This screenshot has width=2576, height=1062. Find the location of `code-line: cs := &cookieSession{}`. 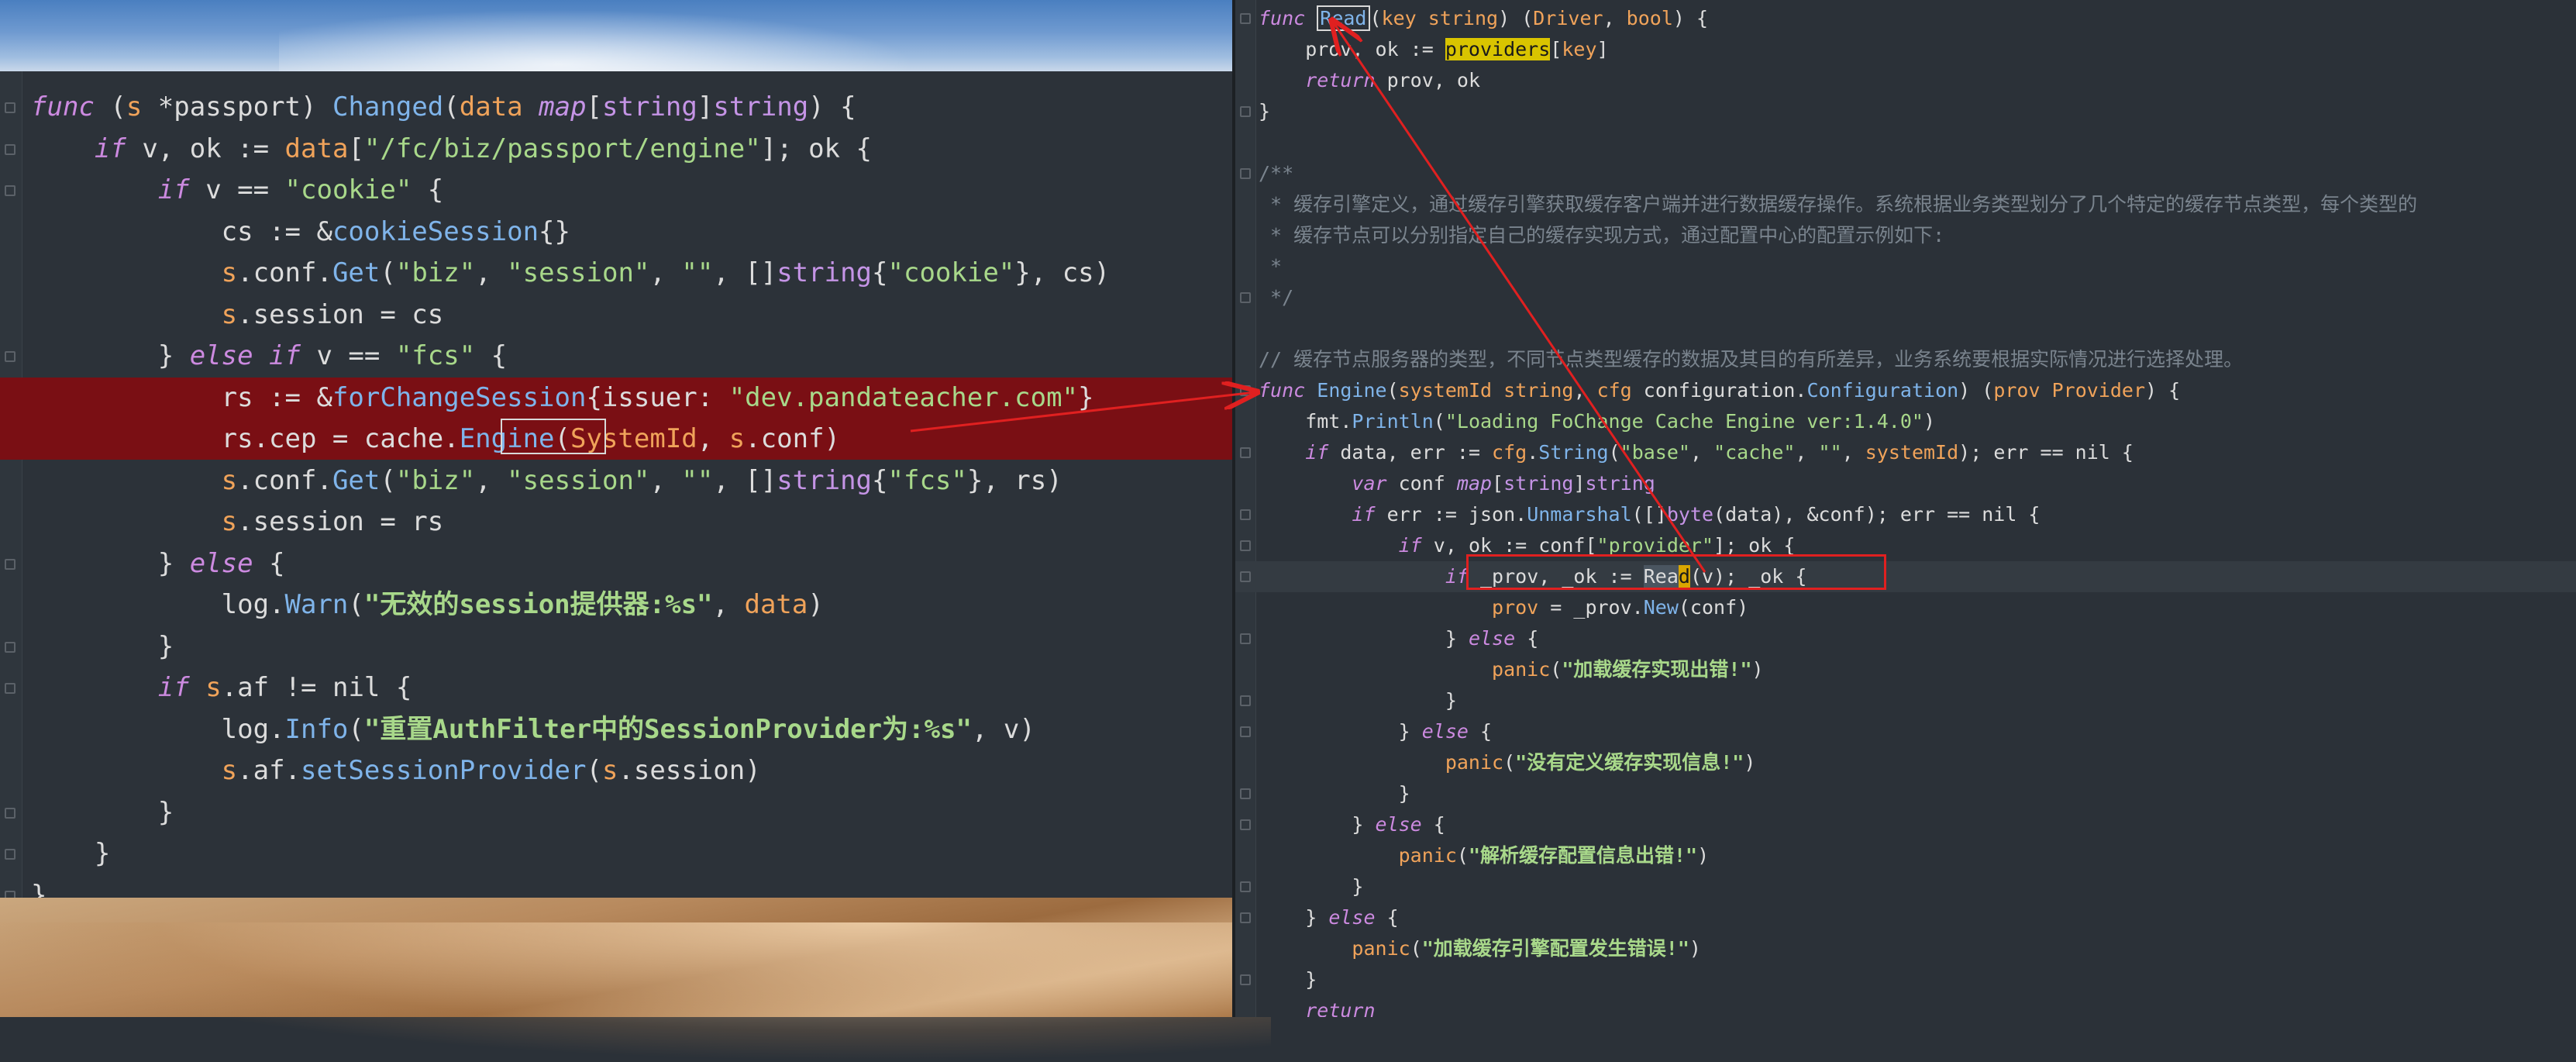

code-line: cs := &cookieSession{} is located at coordinates (616, 232).